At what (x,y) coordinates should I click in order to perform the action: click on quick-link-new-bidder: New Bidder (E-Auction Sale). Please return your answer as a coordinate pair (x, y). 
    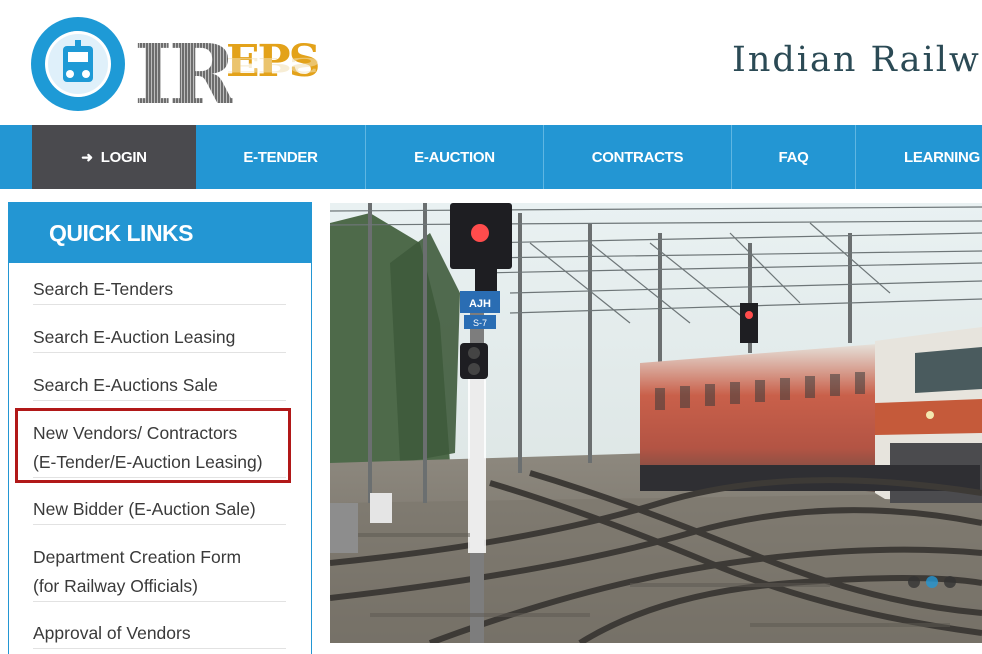
    Looking at the image, I should click on (159, 510).